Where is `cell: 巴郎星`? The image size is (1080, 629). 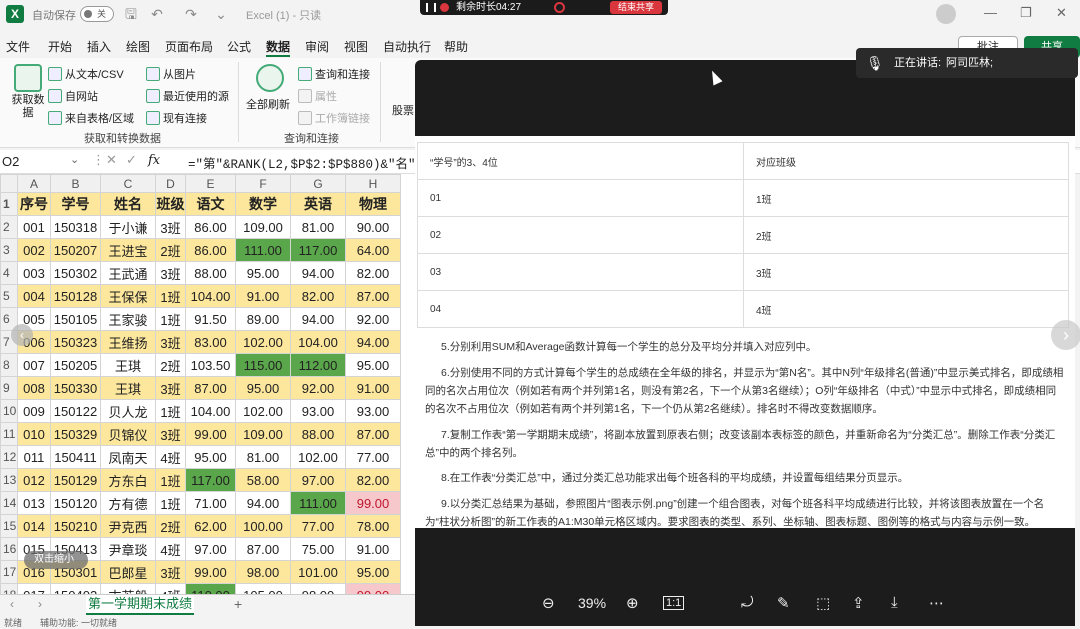 cell: 巴郎星 is located at coordinates (128, 572).